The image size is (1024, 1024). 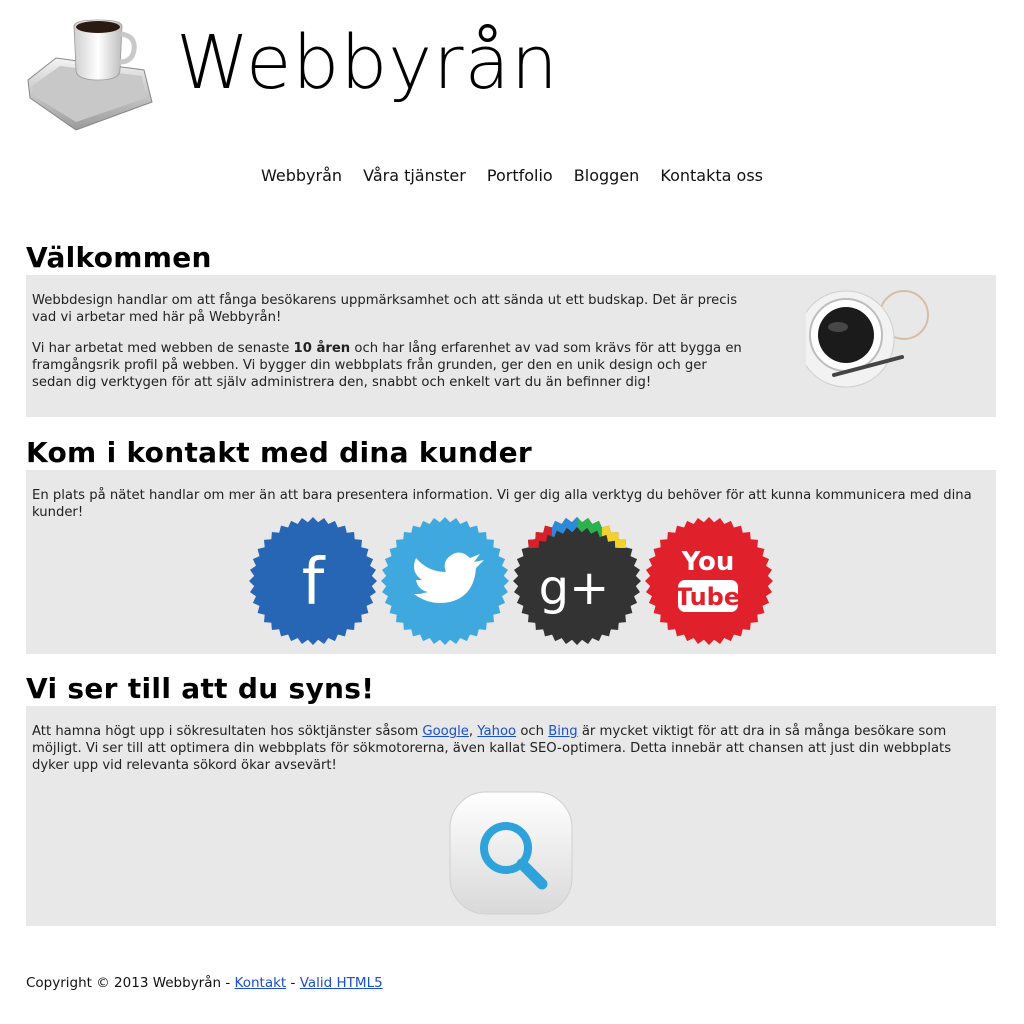 I want to click on youtube-icon: You Tube, so click(x=709, y=581).